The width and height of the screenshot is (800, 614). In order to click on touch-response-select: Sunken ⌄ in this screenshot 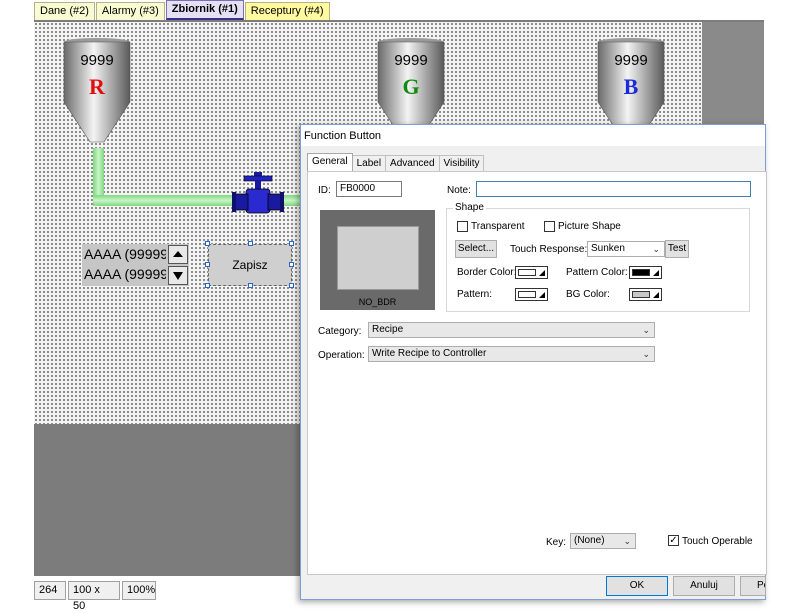, I will do `click(626, 249)`.